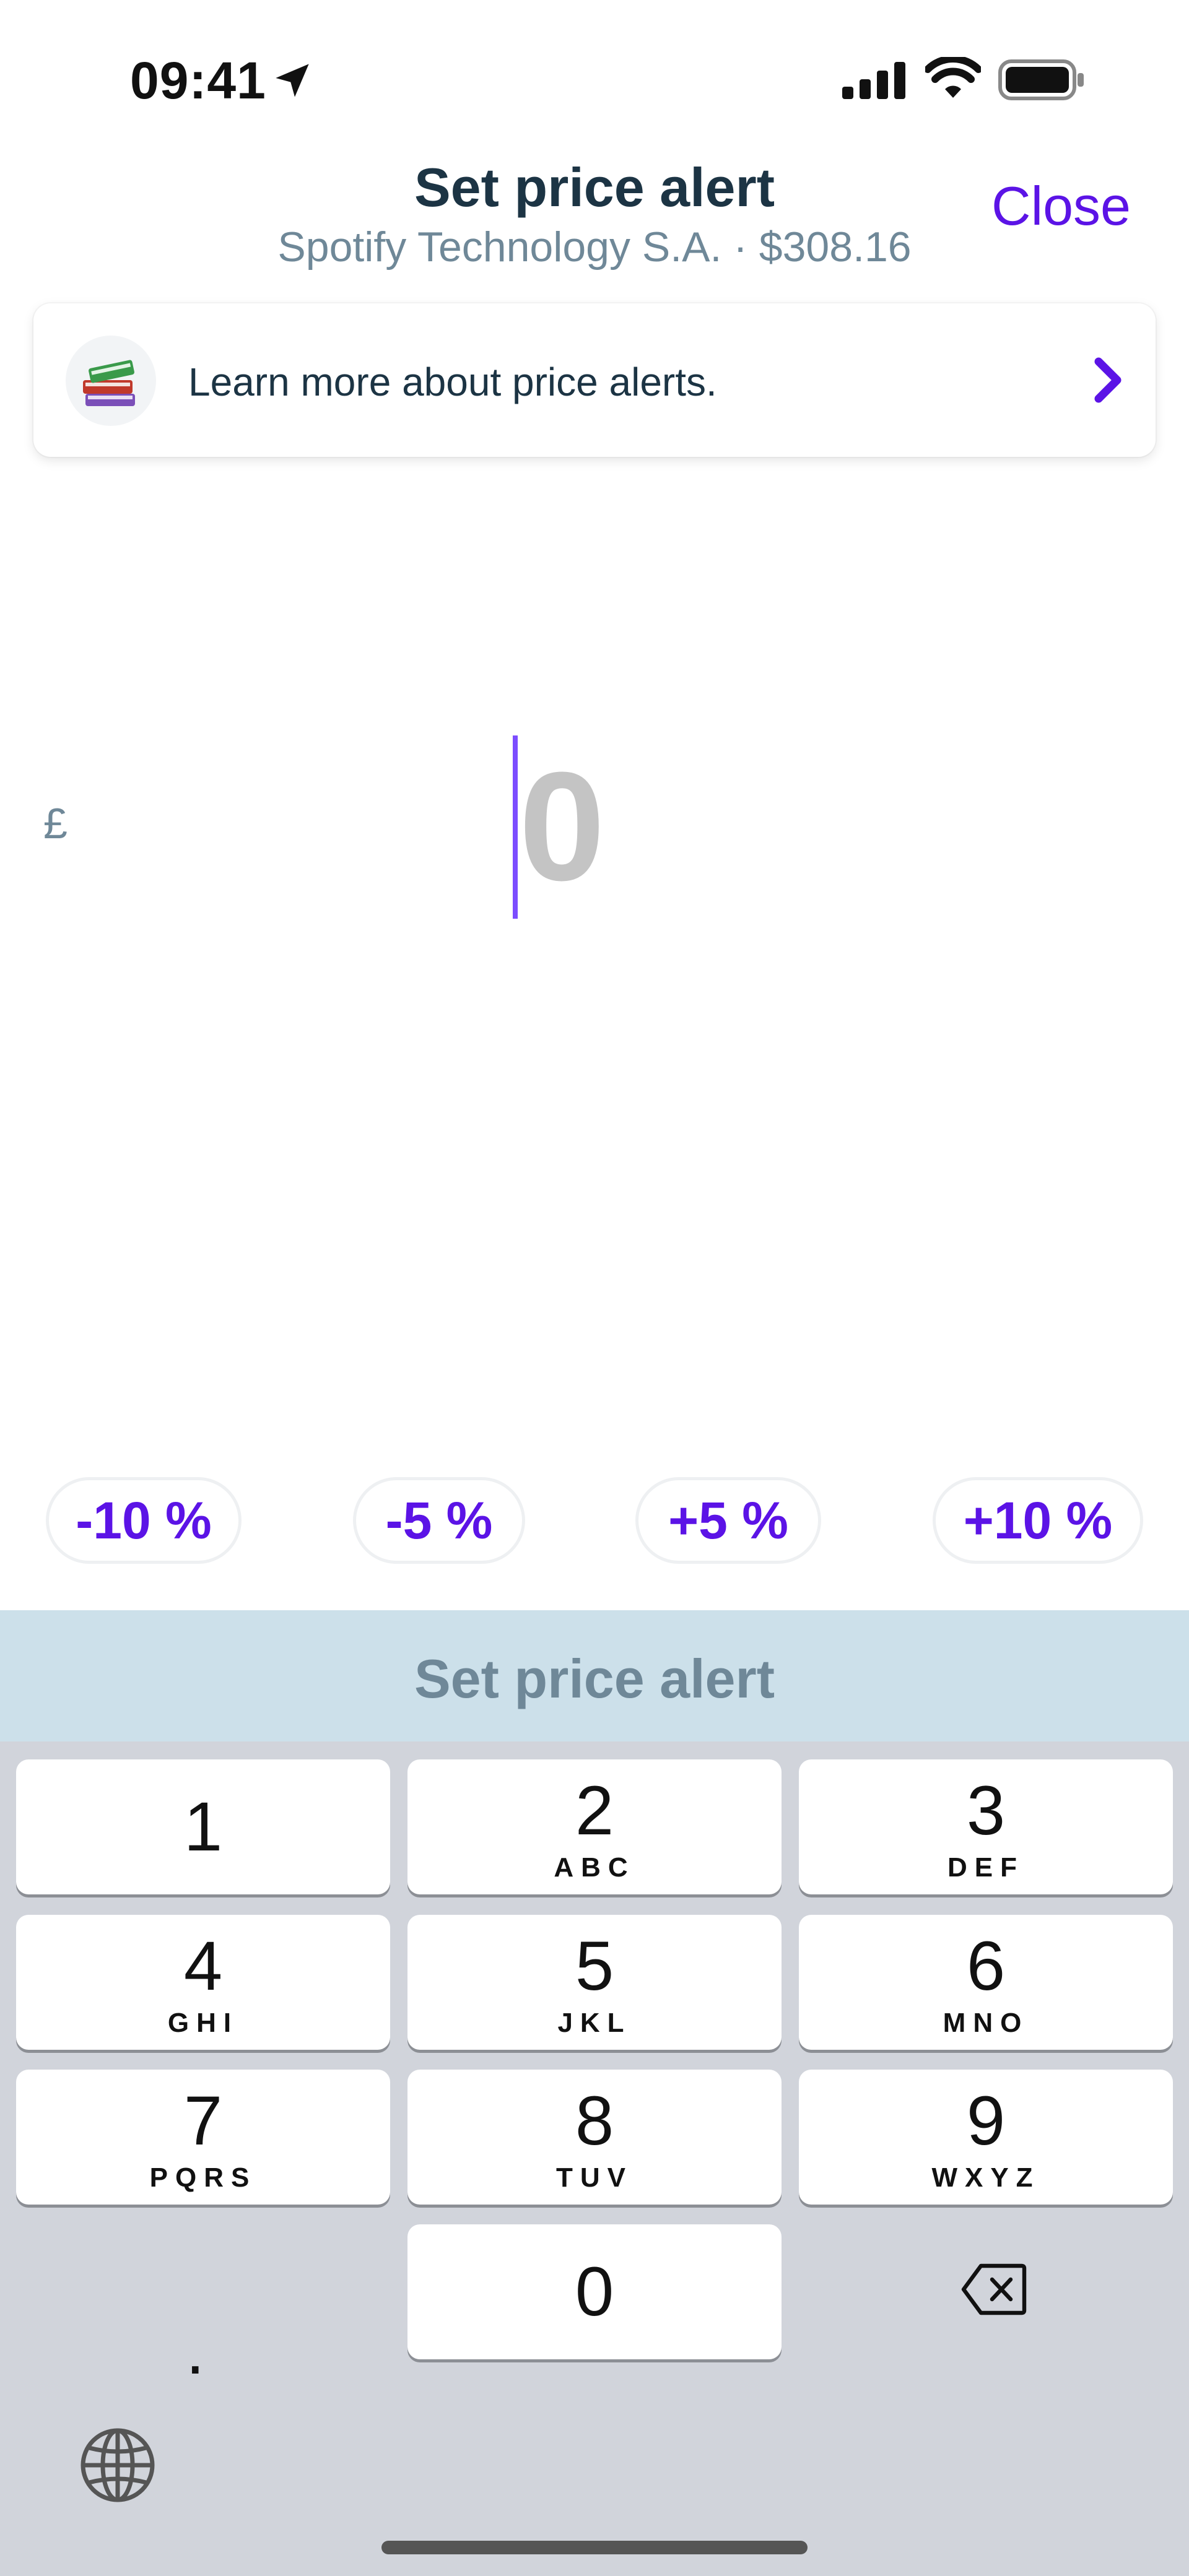 This screenshot has height=2576, width=1189. I want to click on plus-10-percent-button: +10 %, so click(1038, 1520).